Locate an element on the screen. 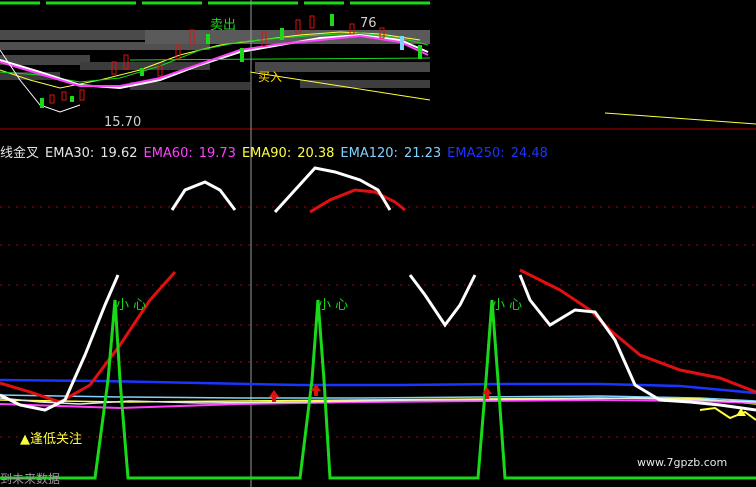 The image size is (756, 487). future-data-label: 到未来数据 is located at coordinates (30, 479).